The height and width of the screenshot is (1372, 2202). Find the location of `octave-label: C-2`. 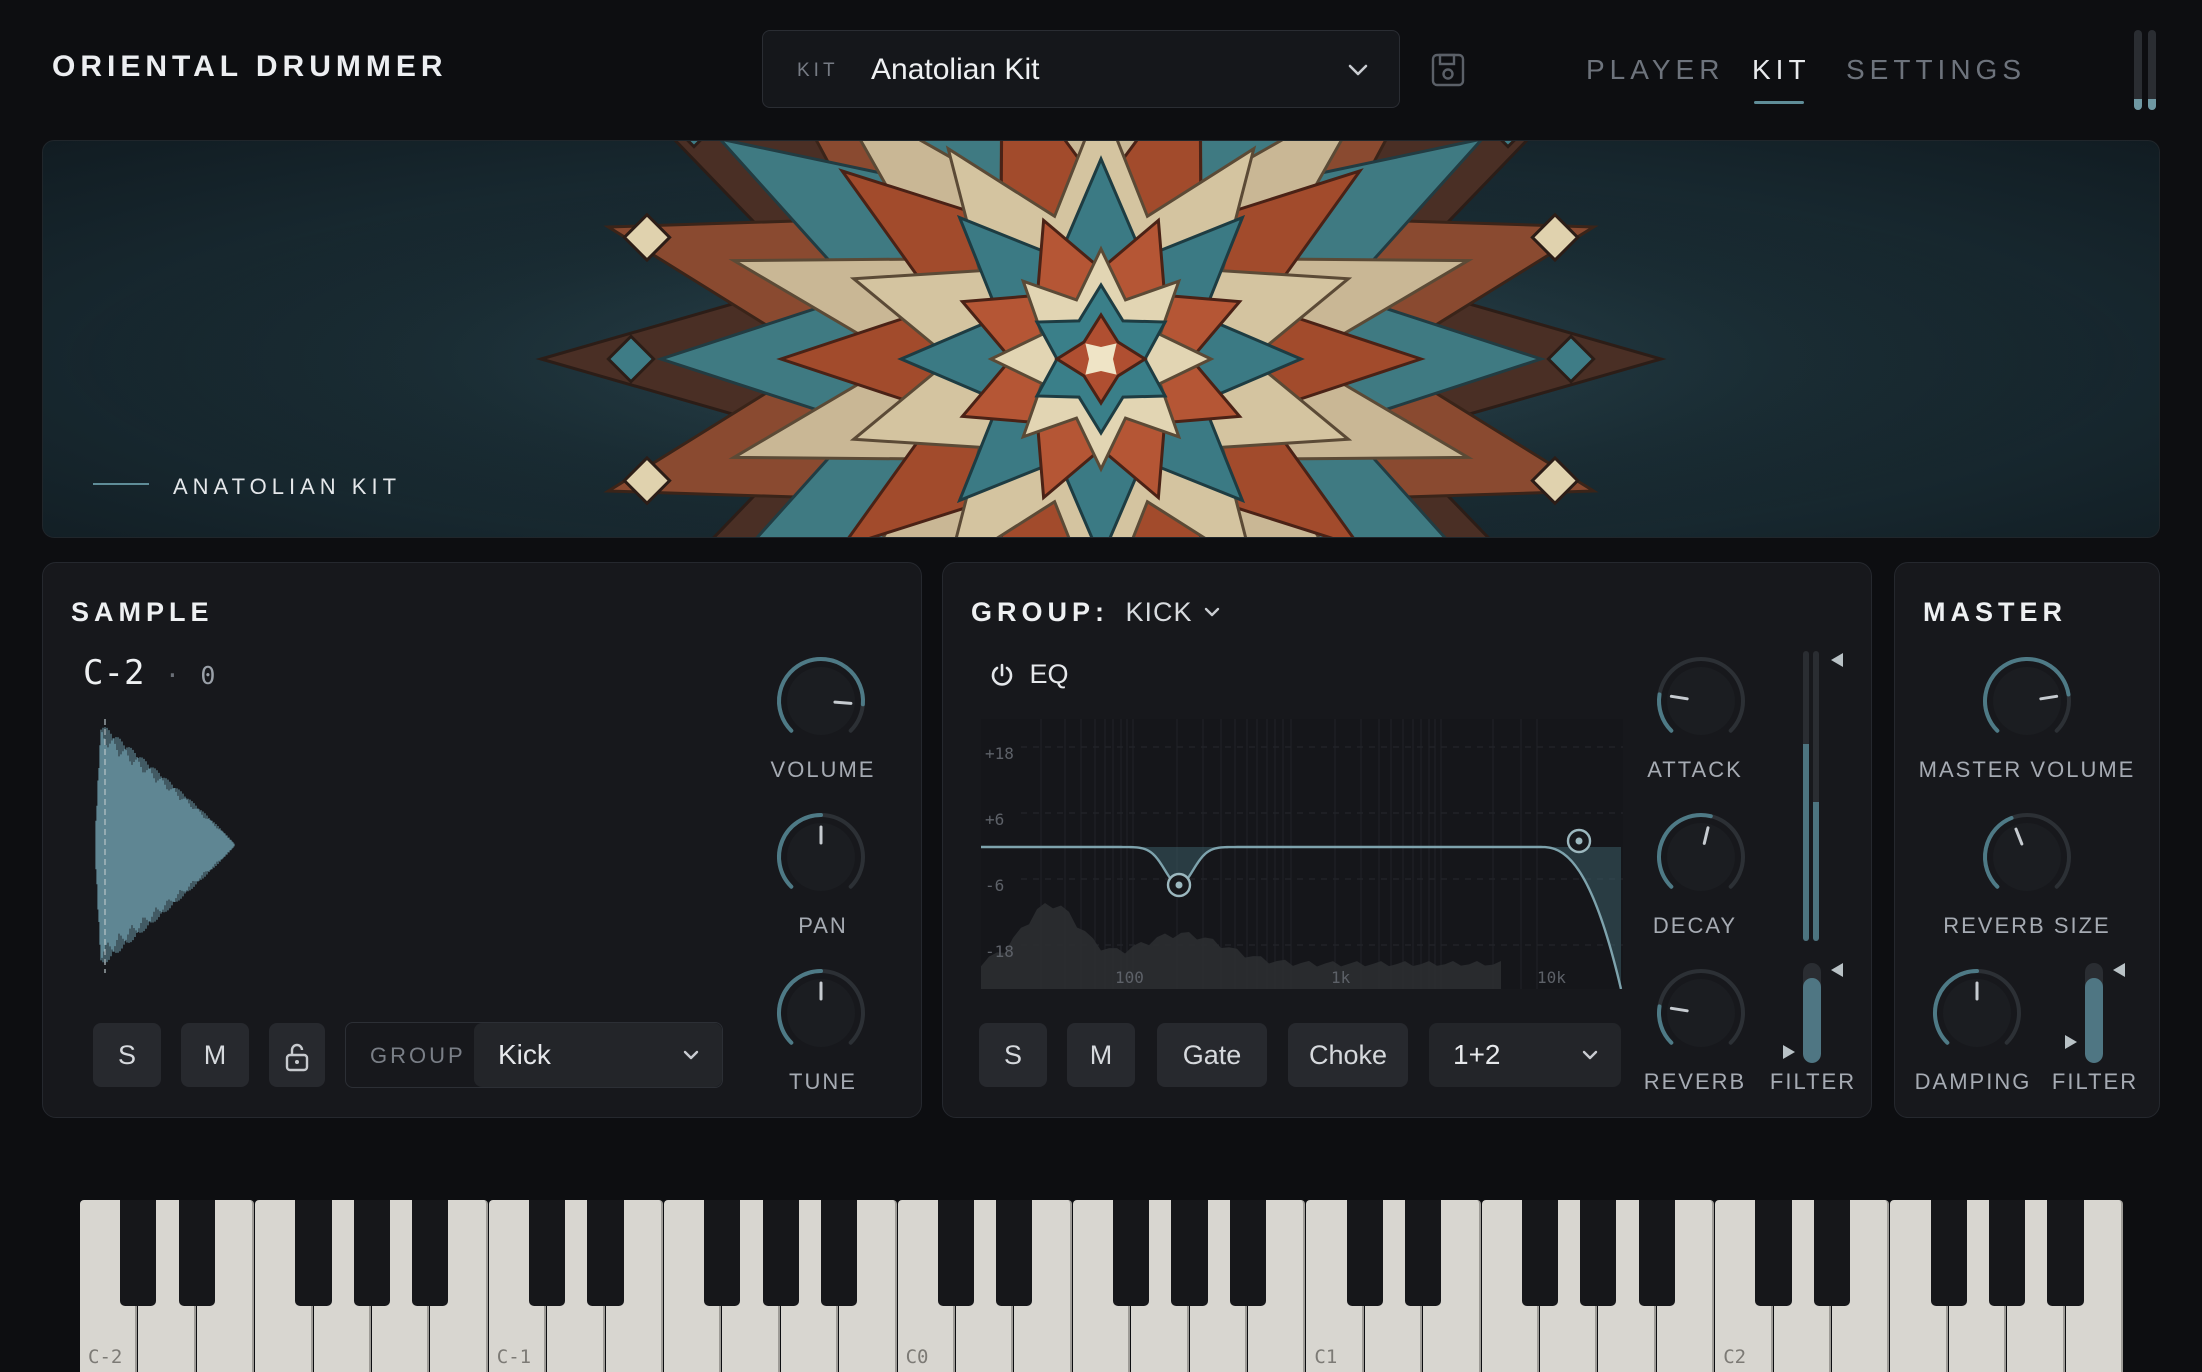

octave-label: C-2 is located at coordinates (105, 1357).